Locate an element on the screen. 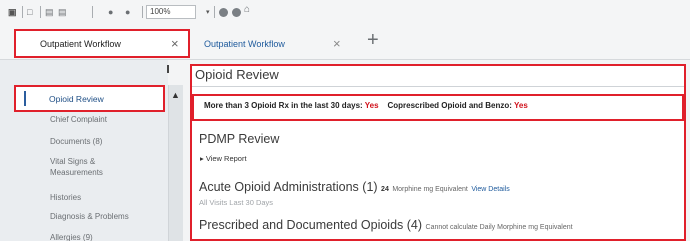 The image size is (690, 241). sidebar-item-chief-complaint: Chief Complaint is located at coordinates (78, 119).